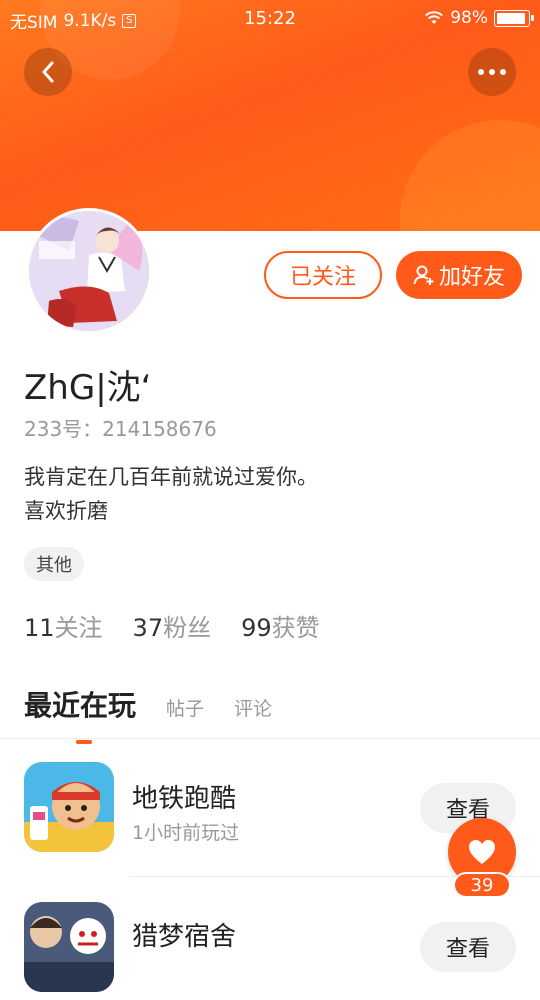 The image size is (540, 1000). Describe the element at coordinates (184, 799) in the screenshot. I see `game-name: 地铁跑酷` at that location.